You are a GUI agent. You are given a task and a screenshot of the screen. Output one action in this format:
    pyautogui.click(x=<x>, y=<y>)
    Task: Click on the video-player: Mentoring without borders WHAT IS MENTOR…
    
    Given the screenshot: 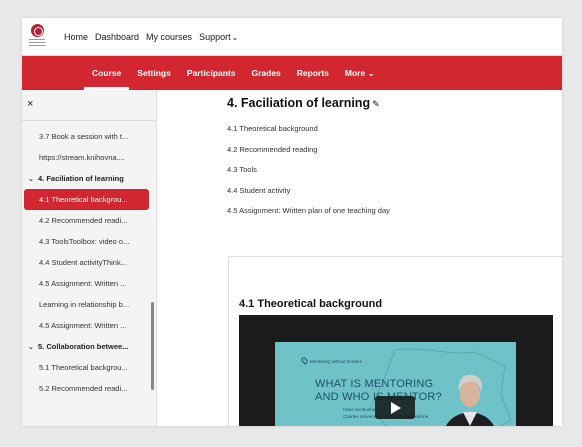 What is the action you would take?
    pyautogui.click(x=396, y=370)
    